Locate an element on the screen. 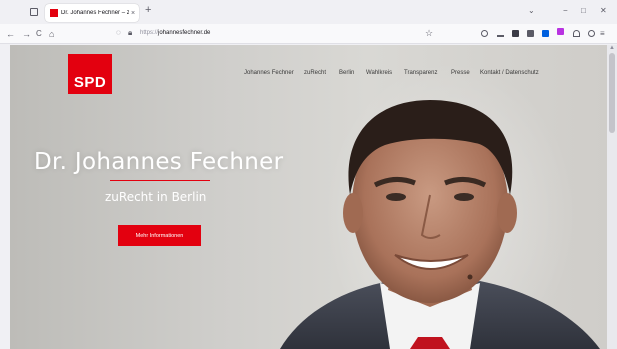  account-icon is located at coordinates (591, 33).